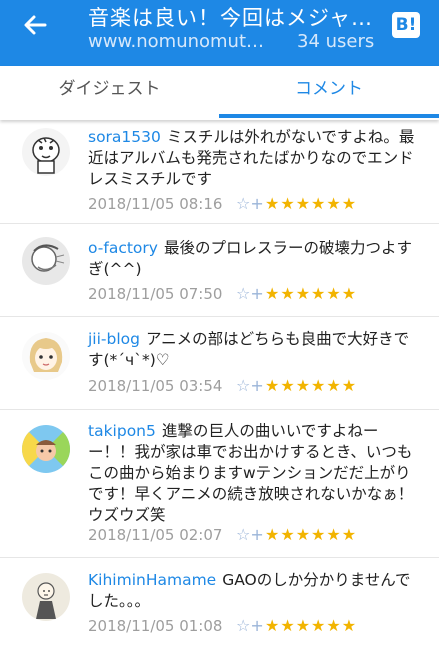  What do you see at coordinates (155, 626) in the screenshot?
I see `comment-date: 2018/11/05 01:08` at bounding box center [155, 626].